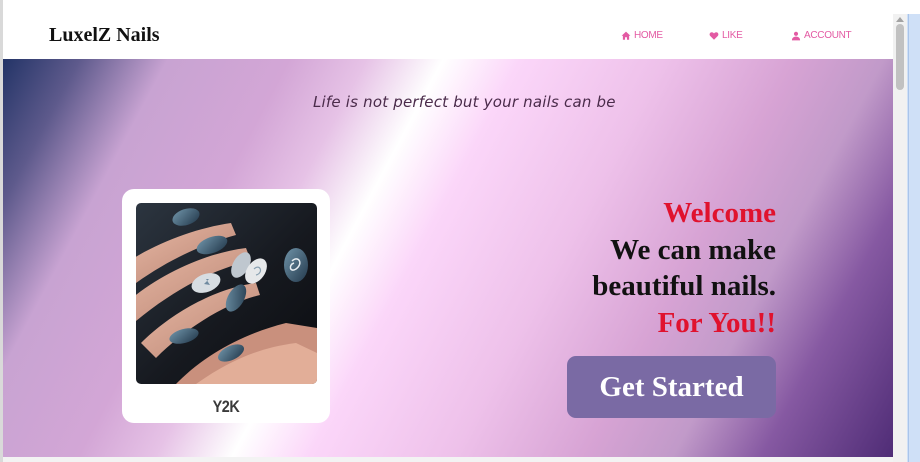 The width and height of the screenshot is (920, 462). Describe the element at coordinates (900, 19) in the screenshot. I see `scroll-up-arrow-icon` at that location.